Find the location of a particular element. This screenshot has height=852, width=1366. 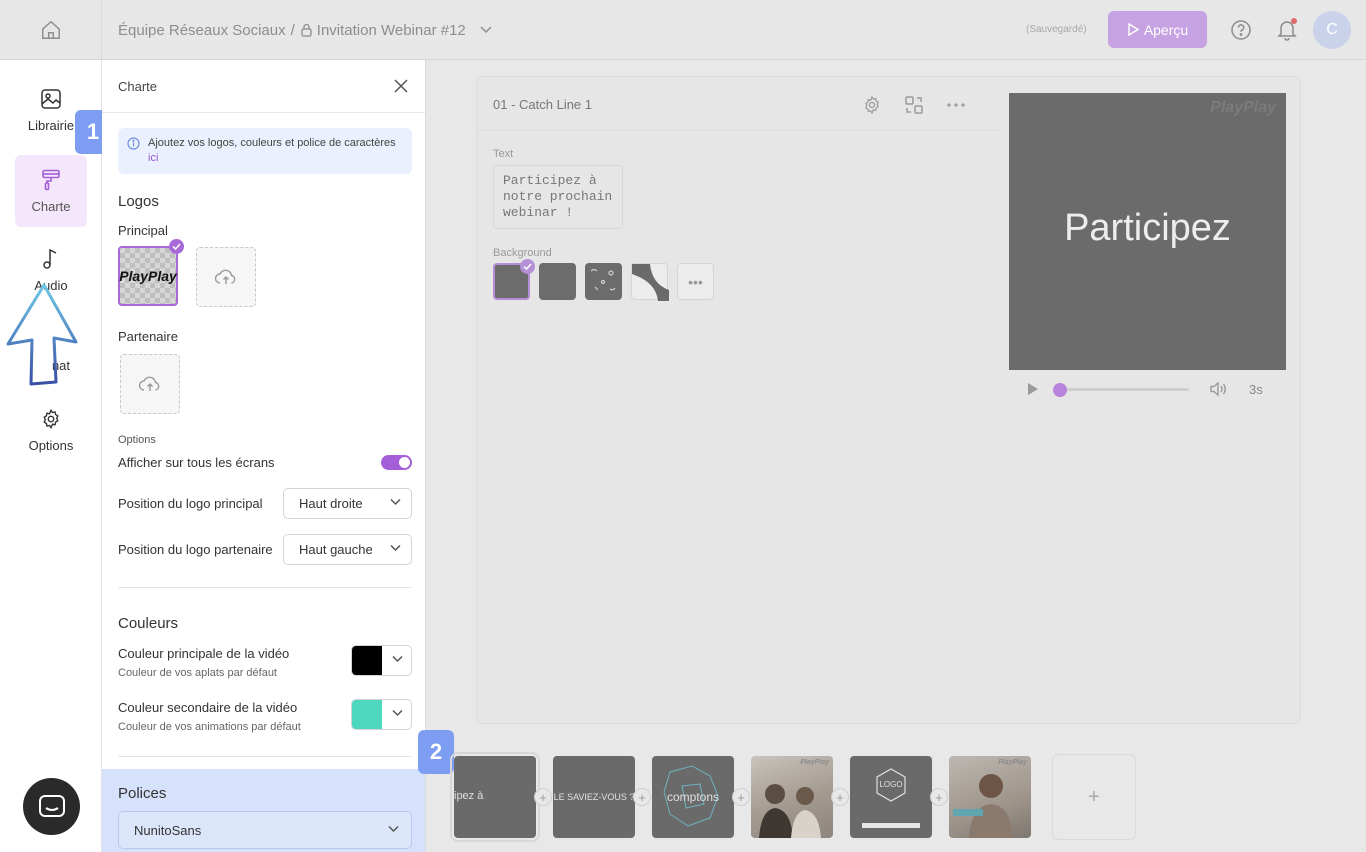

panel-title: Charte is located at coordinates (138, 86).